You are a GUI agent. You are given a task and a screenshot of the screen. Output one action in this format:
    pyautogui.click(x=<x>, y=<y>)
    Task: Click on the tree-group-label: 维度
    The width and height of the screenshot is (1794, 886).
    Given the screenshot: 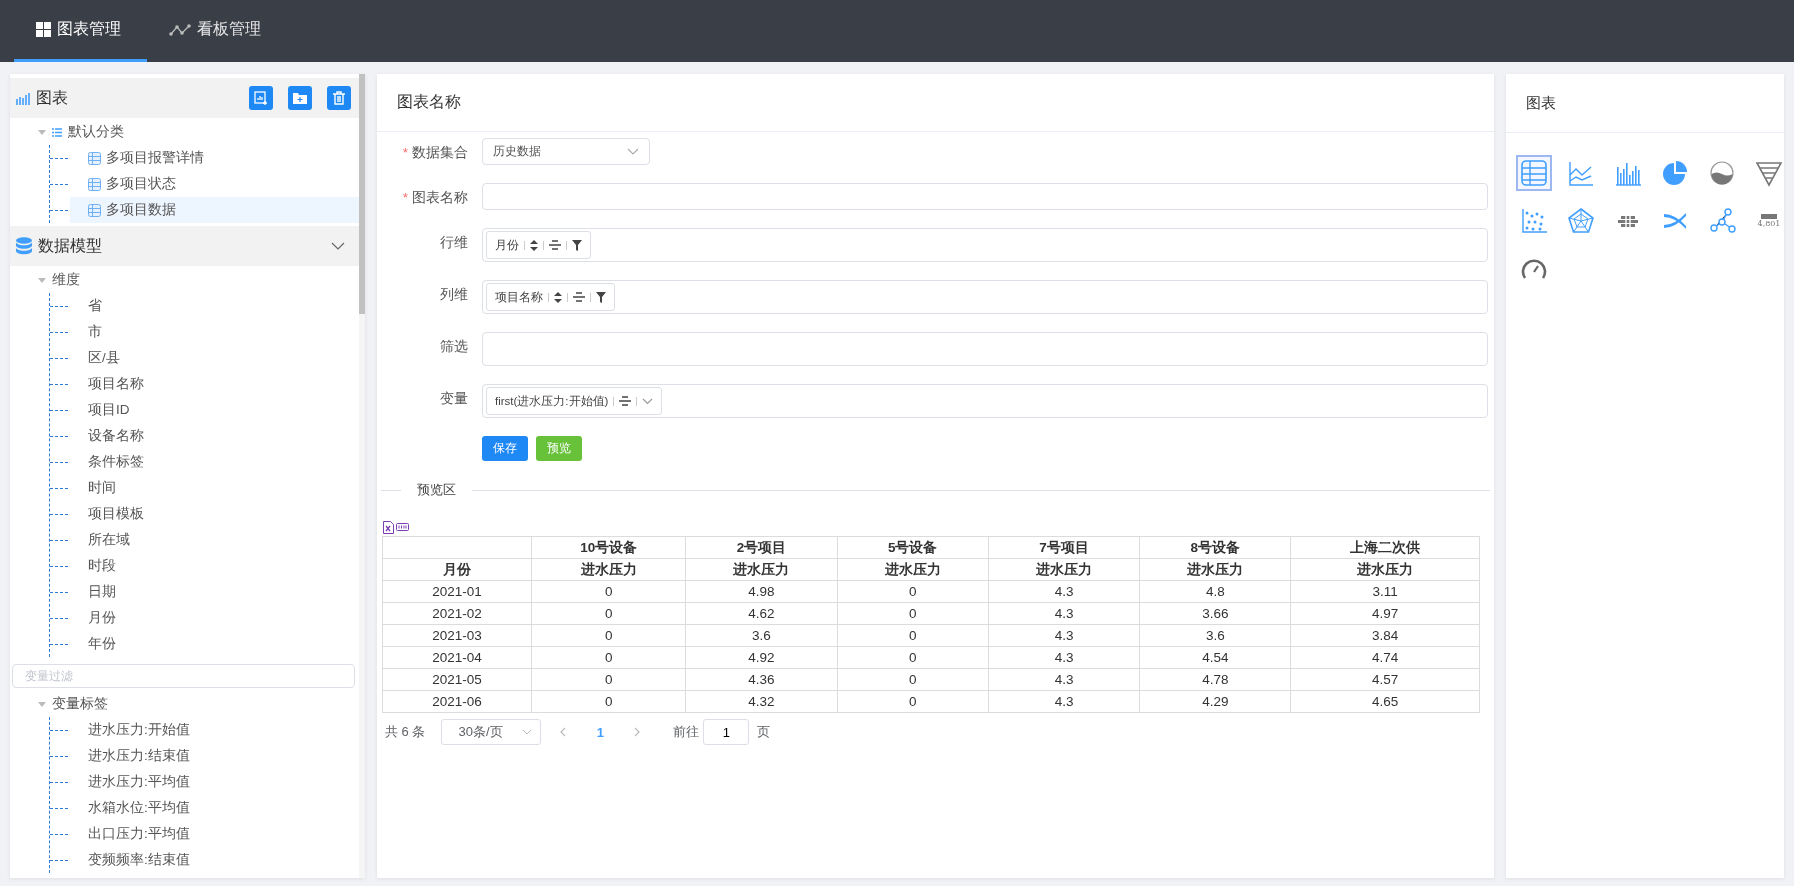 What is the action you would take?
    pyautogui.click(x=66, y=280)
    